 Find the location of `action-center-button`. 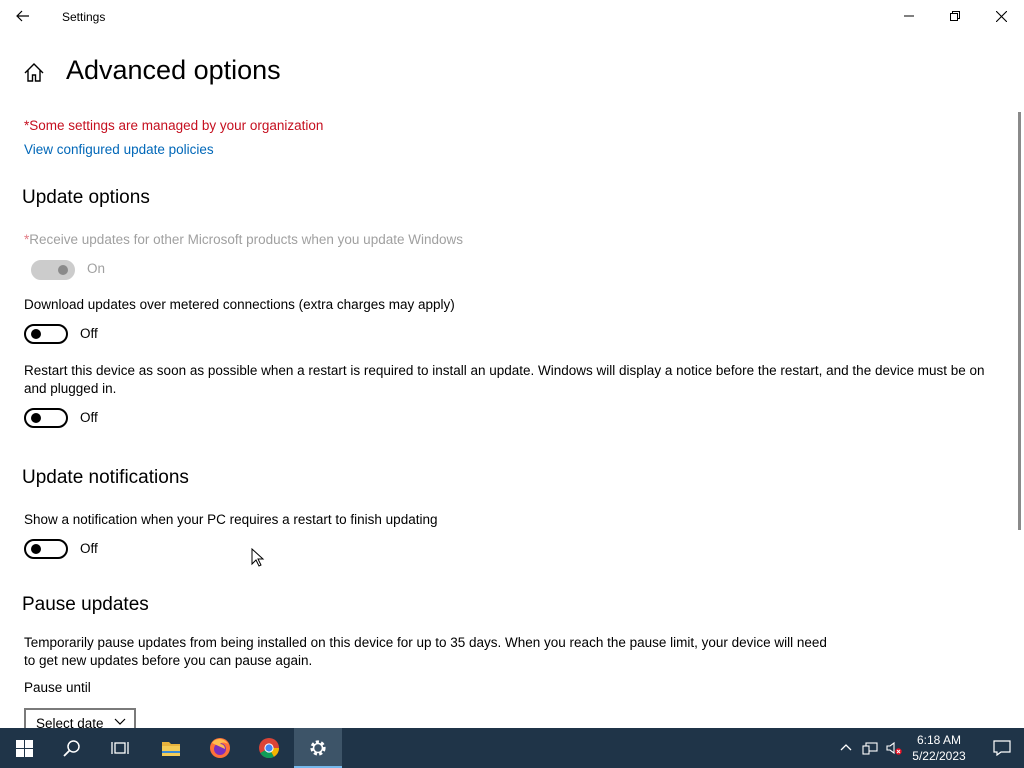

action-center-button is located at coordinates (1002, 748).